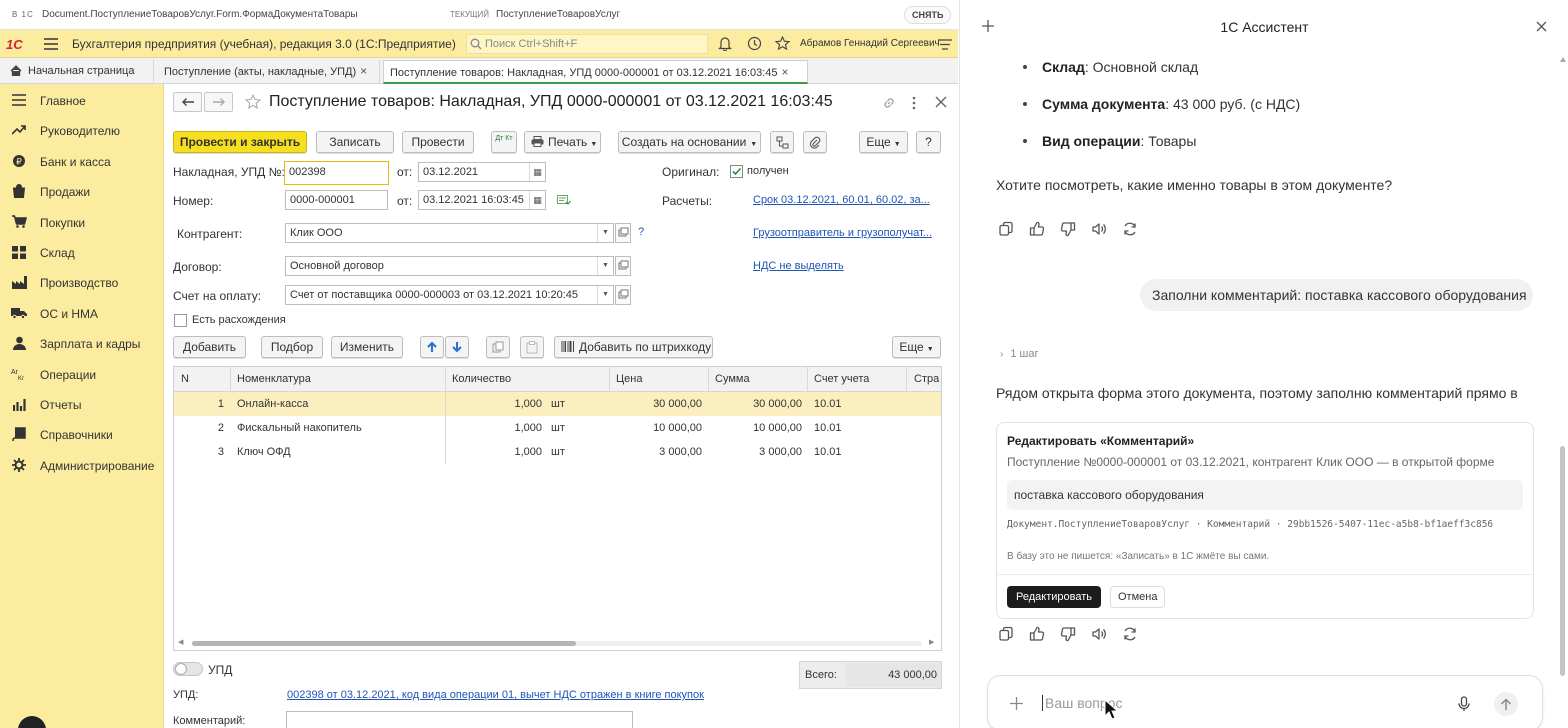  I want to click on table-cell-price: 30 000,00, so click(658, 404).